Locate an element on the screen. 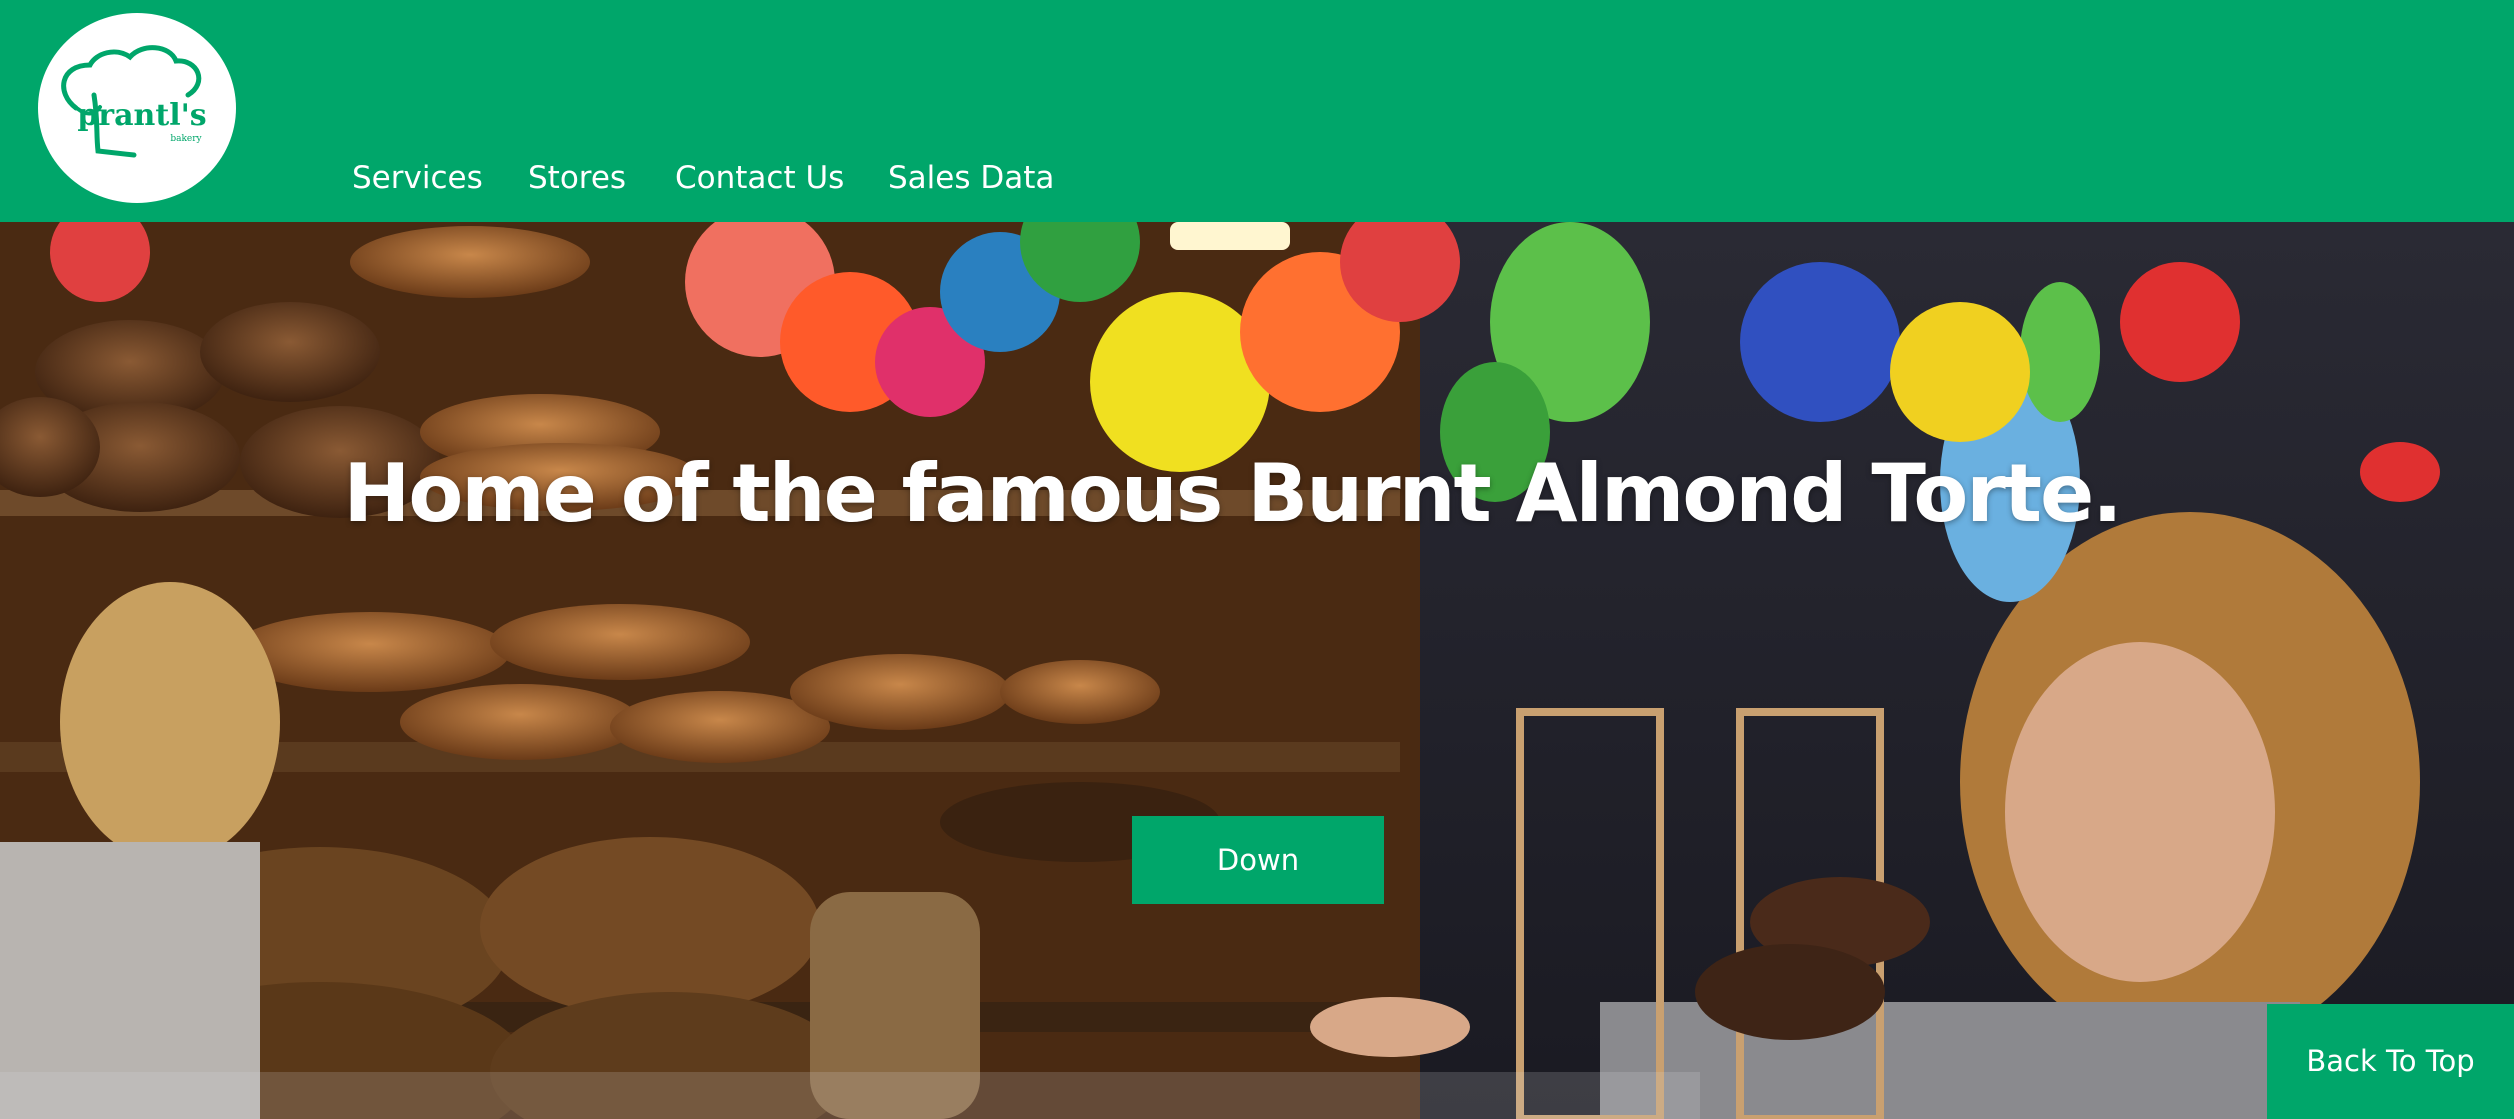 This screenshot has height=1119, width=2514. down-button: Down is located at coordinates (1258, 860).